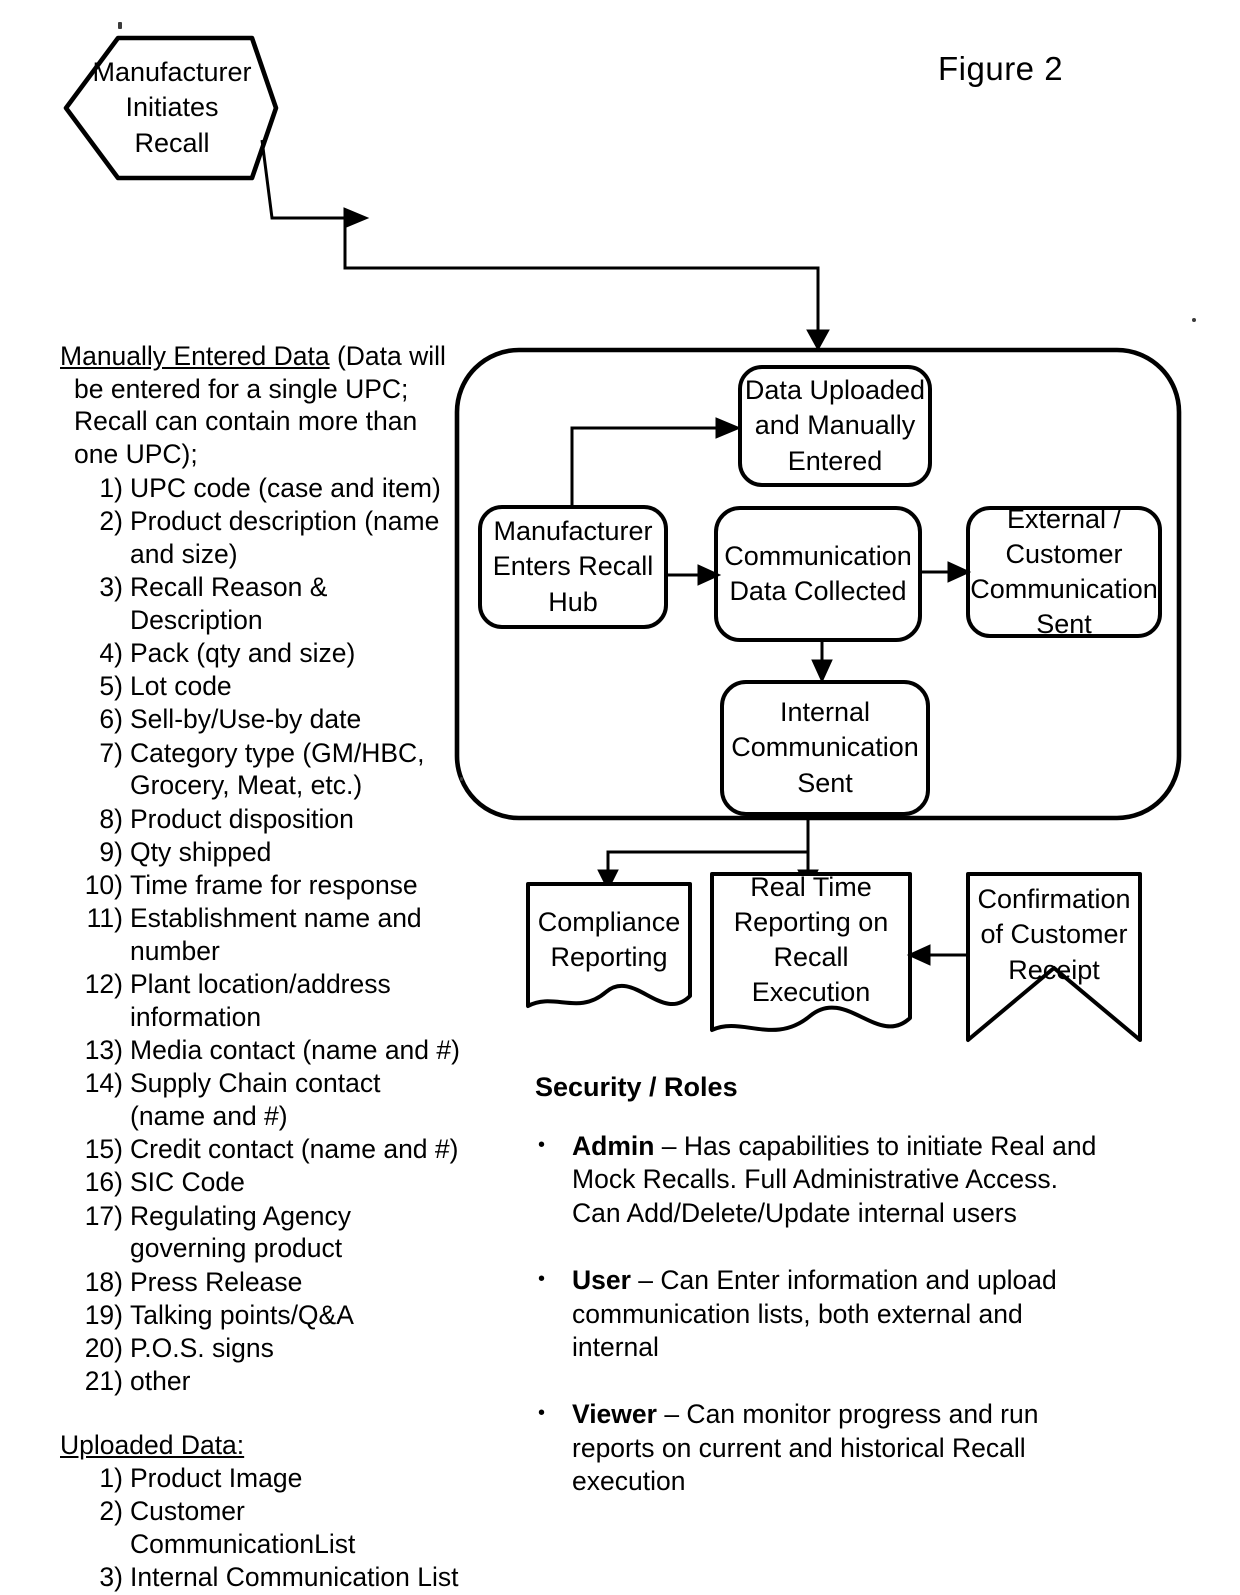 The image size is (1240, 1595). I want to click on list-item-number: 8), so click(111, 818).